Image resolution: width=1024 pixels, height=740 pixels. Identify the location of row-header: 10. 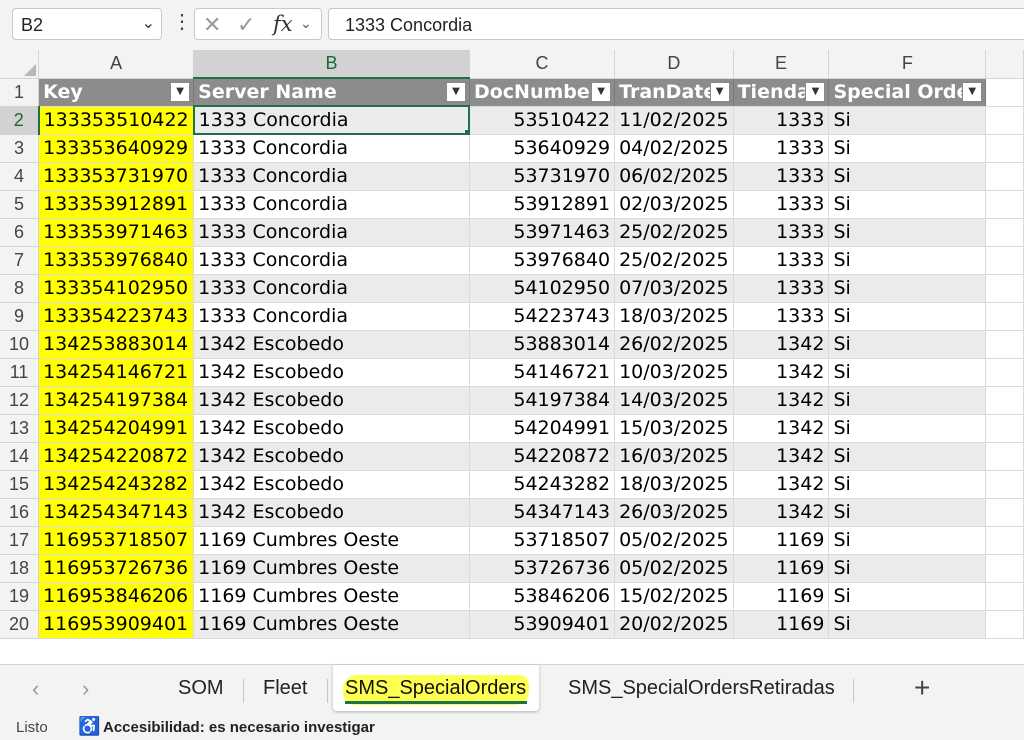
(20, 344).